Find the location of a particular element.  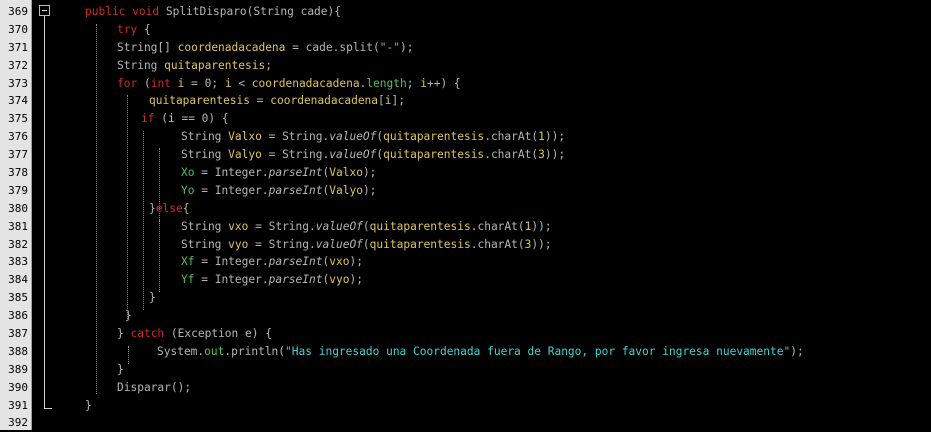

code-token: < is located at coordinates (241, 83).